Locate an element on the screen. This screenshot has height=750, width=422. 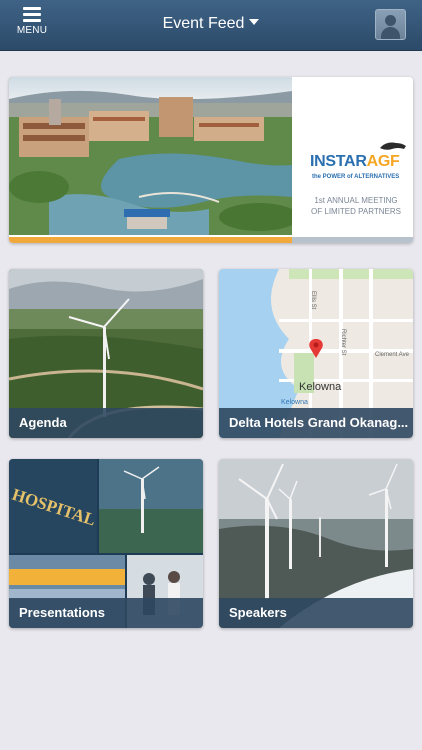
presentations-tile: HOSPITAL Presentations is located at coordinates (106, 543).